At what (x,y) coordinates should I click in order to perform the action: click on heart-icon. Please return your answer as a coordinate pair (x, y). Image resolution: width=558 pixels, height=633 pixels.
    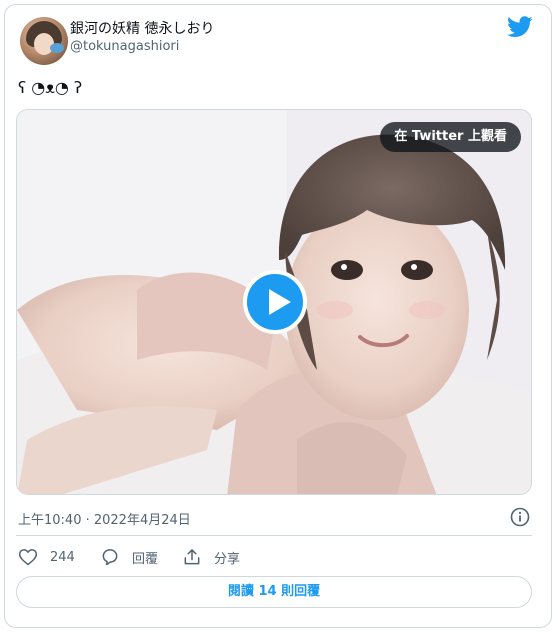
    Looking at the image, I should click on (28, 557).